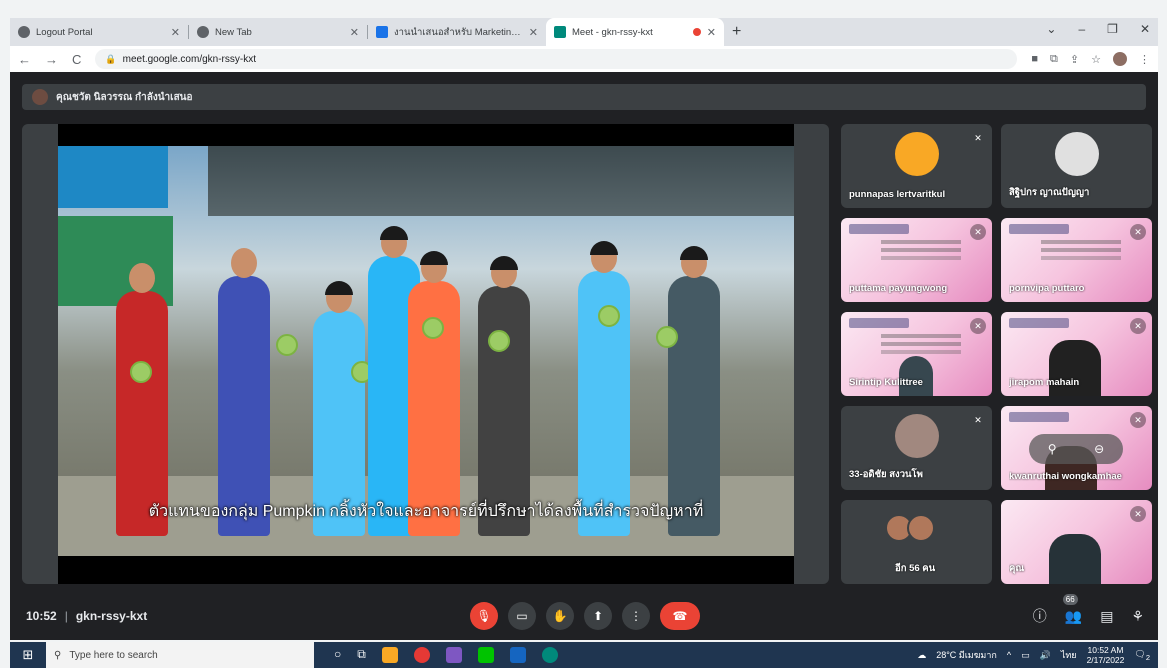  I want to click on app-icon, so click(453, 655).